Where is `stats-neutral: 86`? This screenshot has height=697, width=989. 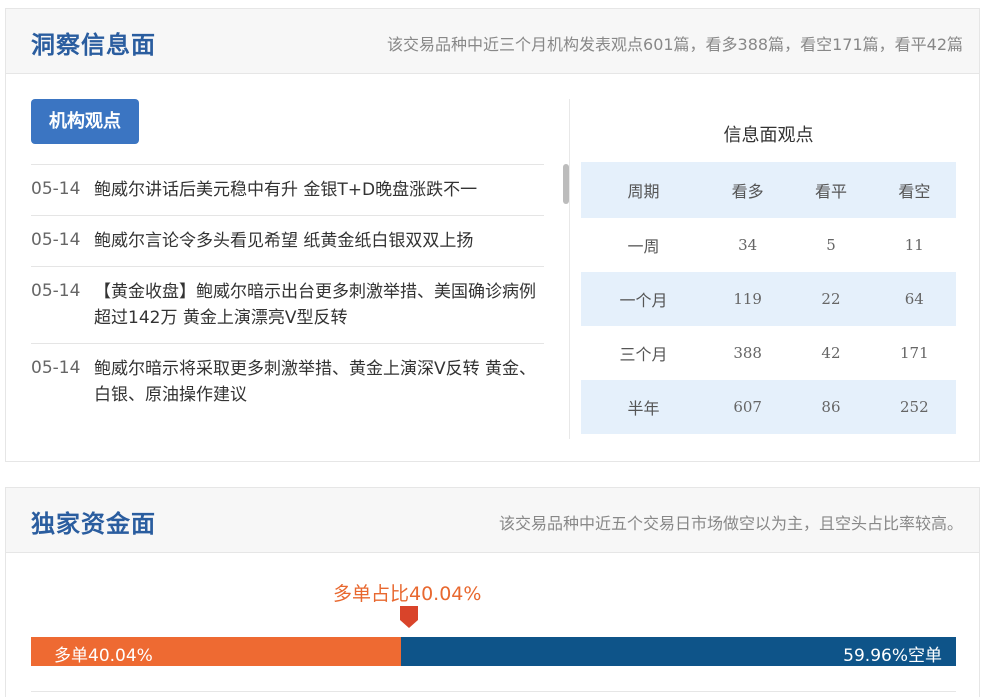 stats-neutral: 86 is located at coordinates (831, 407).